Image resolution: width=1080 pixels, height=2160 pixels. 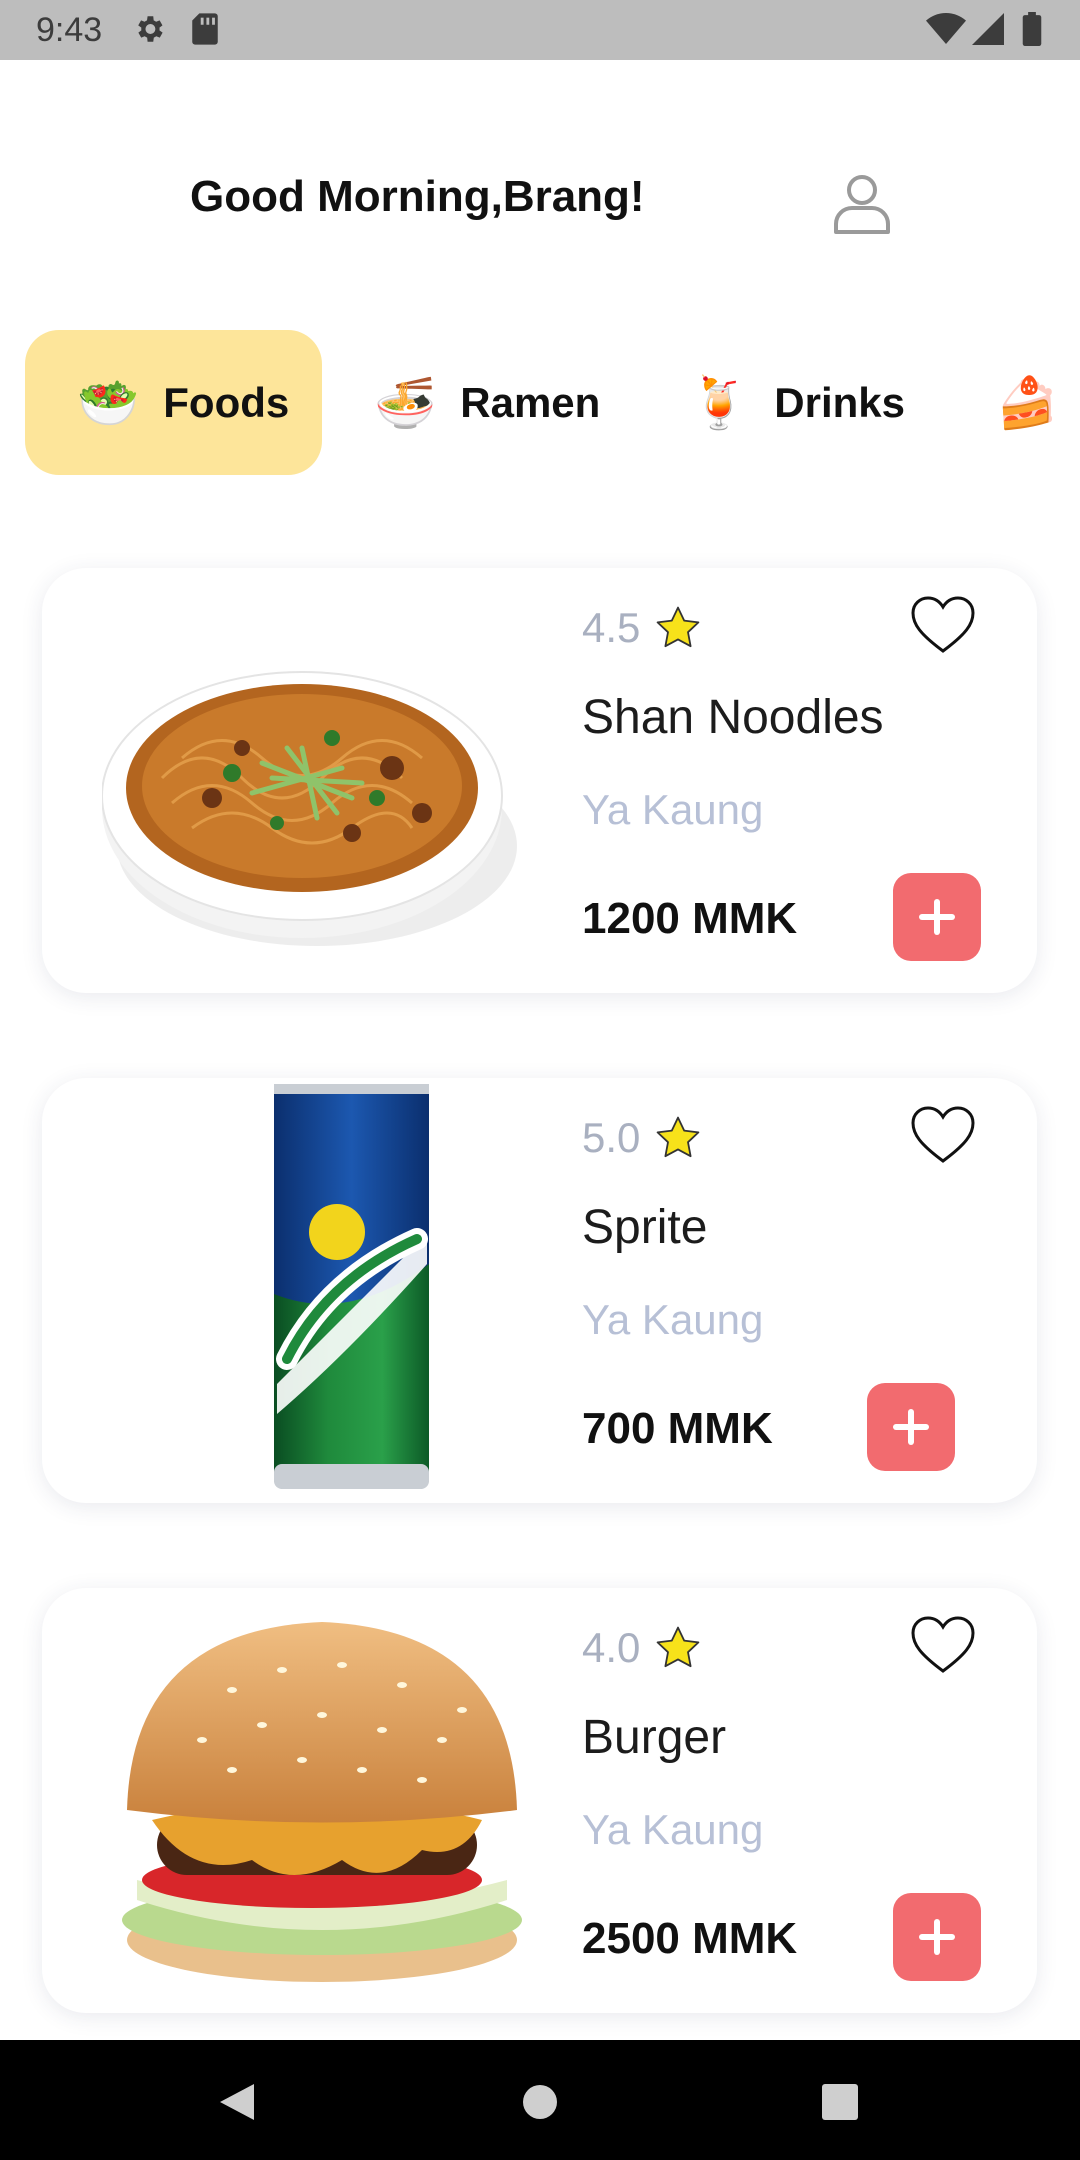 I want to click on item-name: Burger, so click(x=654, y=1737).